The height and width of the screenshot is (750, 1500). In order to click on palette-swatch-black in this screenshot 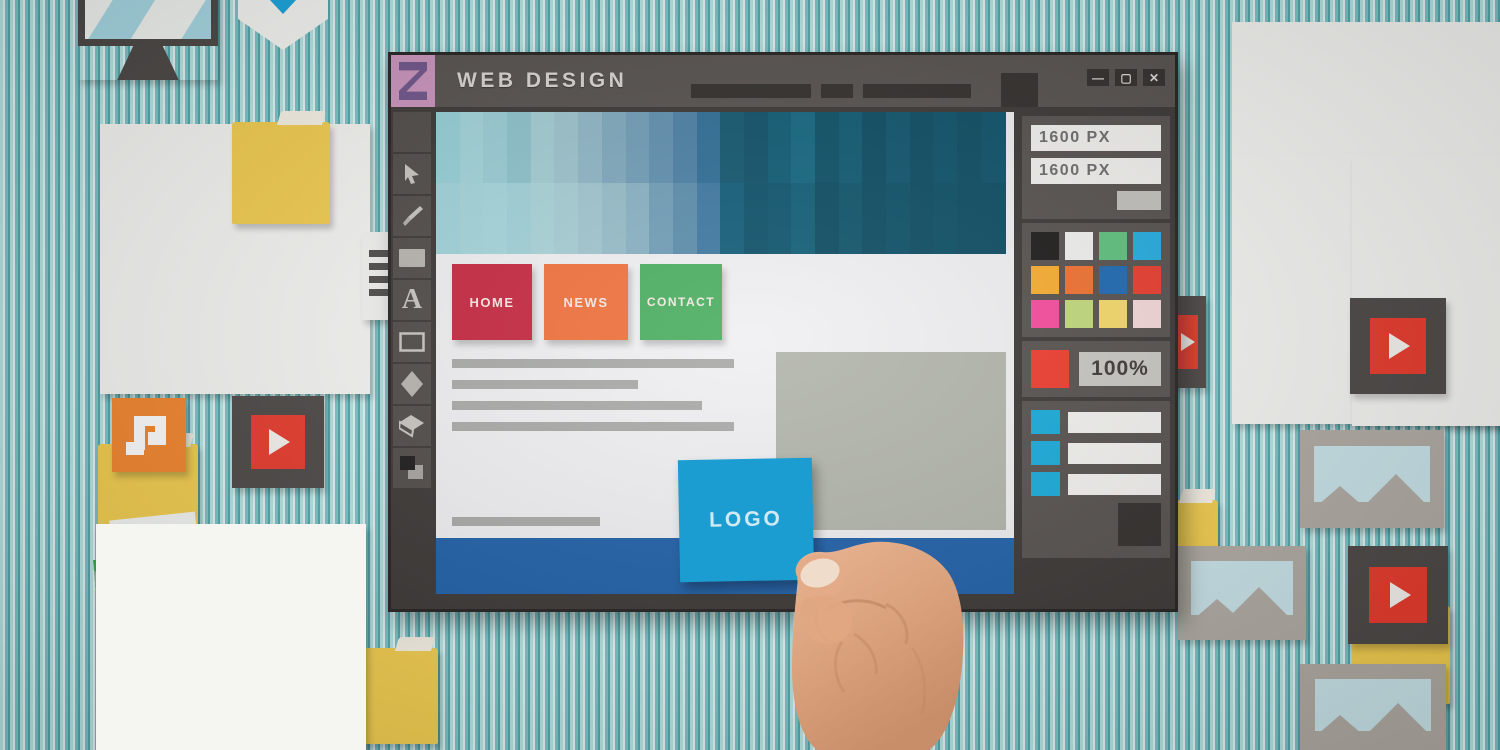, I will do `click(1045, 246)`.